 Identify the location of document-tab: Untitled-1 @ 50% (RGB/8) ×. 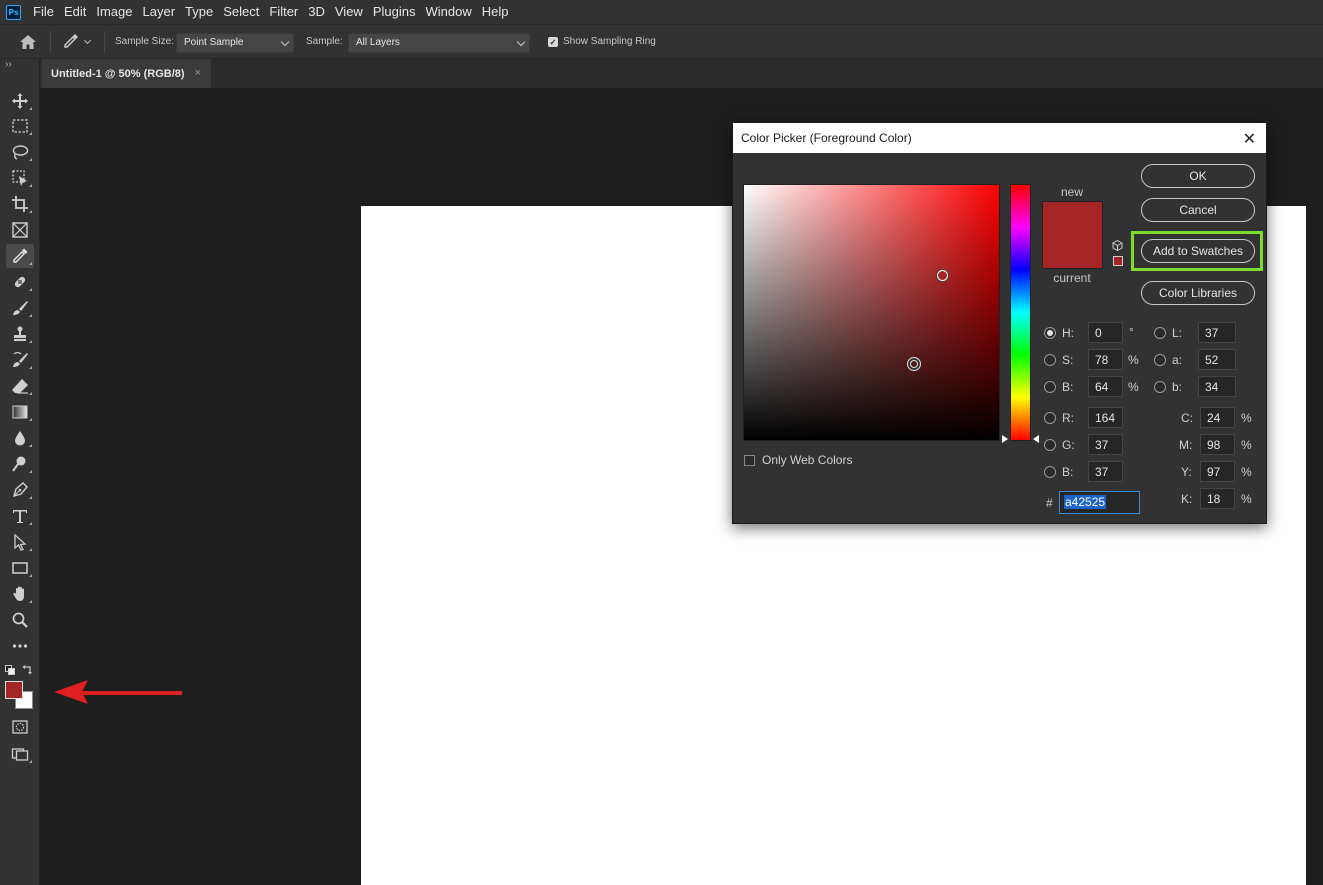
(126, 73).